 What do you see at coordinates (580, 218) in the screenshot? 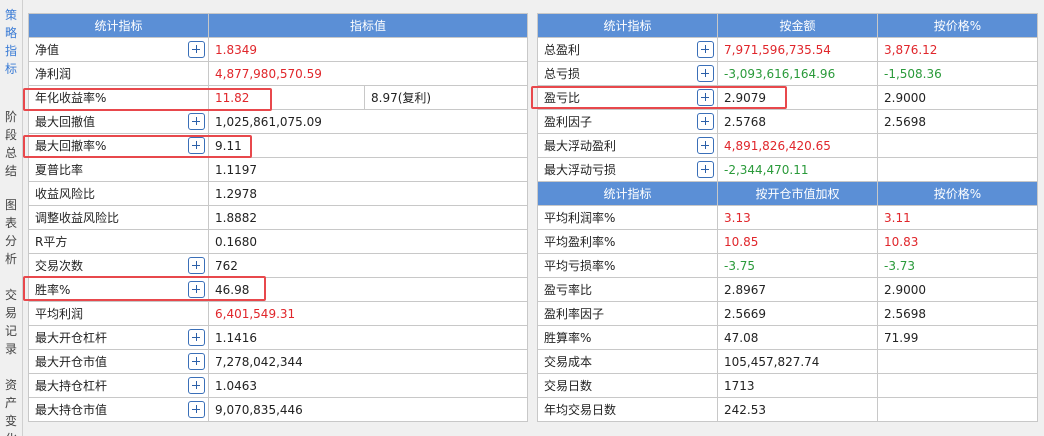
I see `metric-name: 平均利润率%` at bounding box center [580, 218].